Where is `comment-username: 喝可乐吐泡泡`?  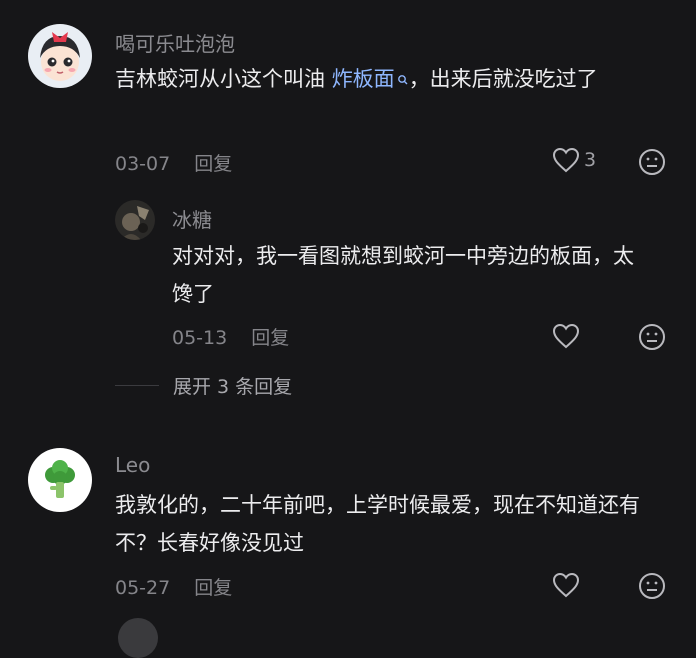 comment-username: 喝可乐吐泡泡 is located at coordinates (175, 42).